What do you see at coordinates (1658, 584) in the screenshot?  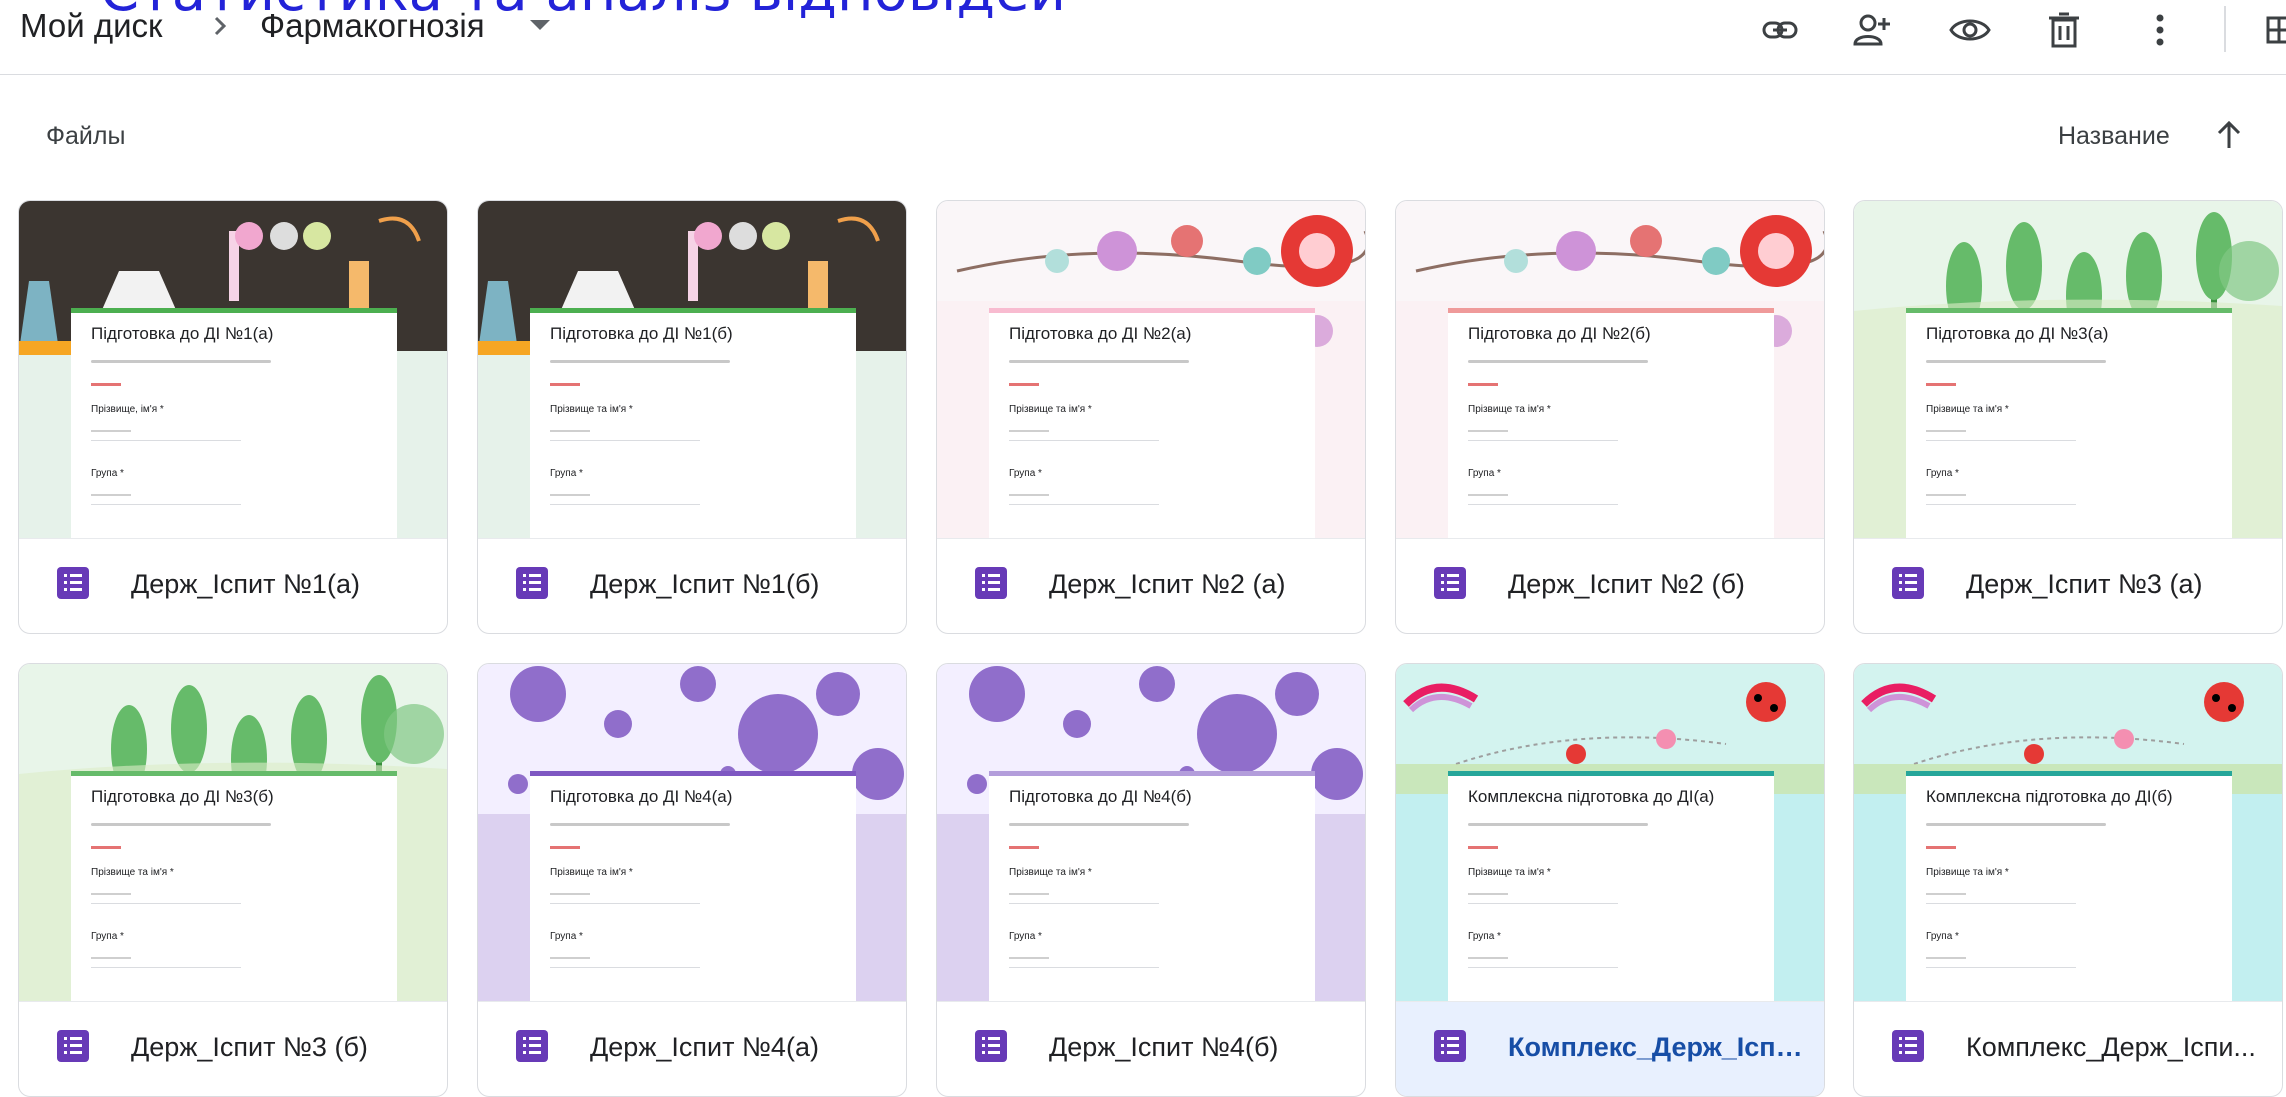 I see `file-name: Держ_Іспит №2 (б)` at bounding box center [1658, 584].